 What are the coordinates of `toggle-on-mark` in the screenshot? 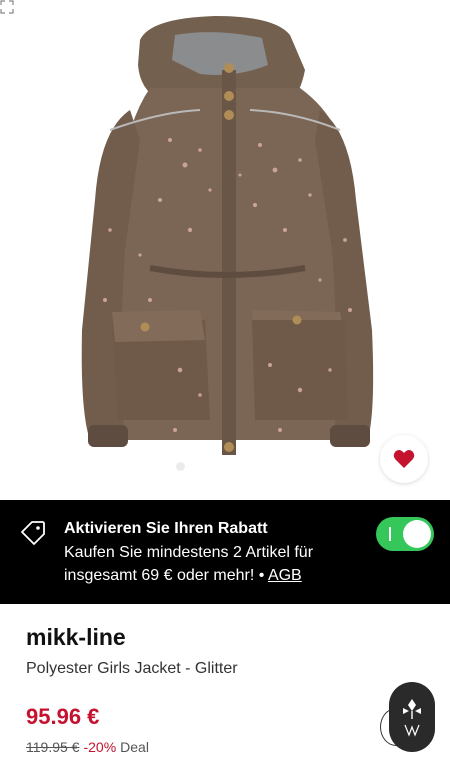 It's located at (390, 534).